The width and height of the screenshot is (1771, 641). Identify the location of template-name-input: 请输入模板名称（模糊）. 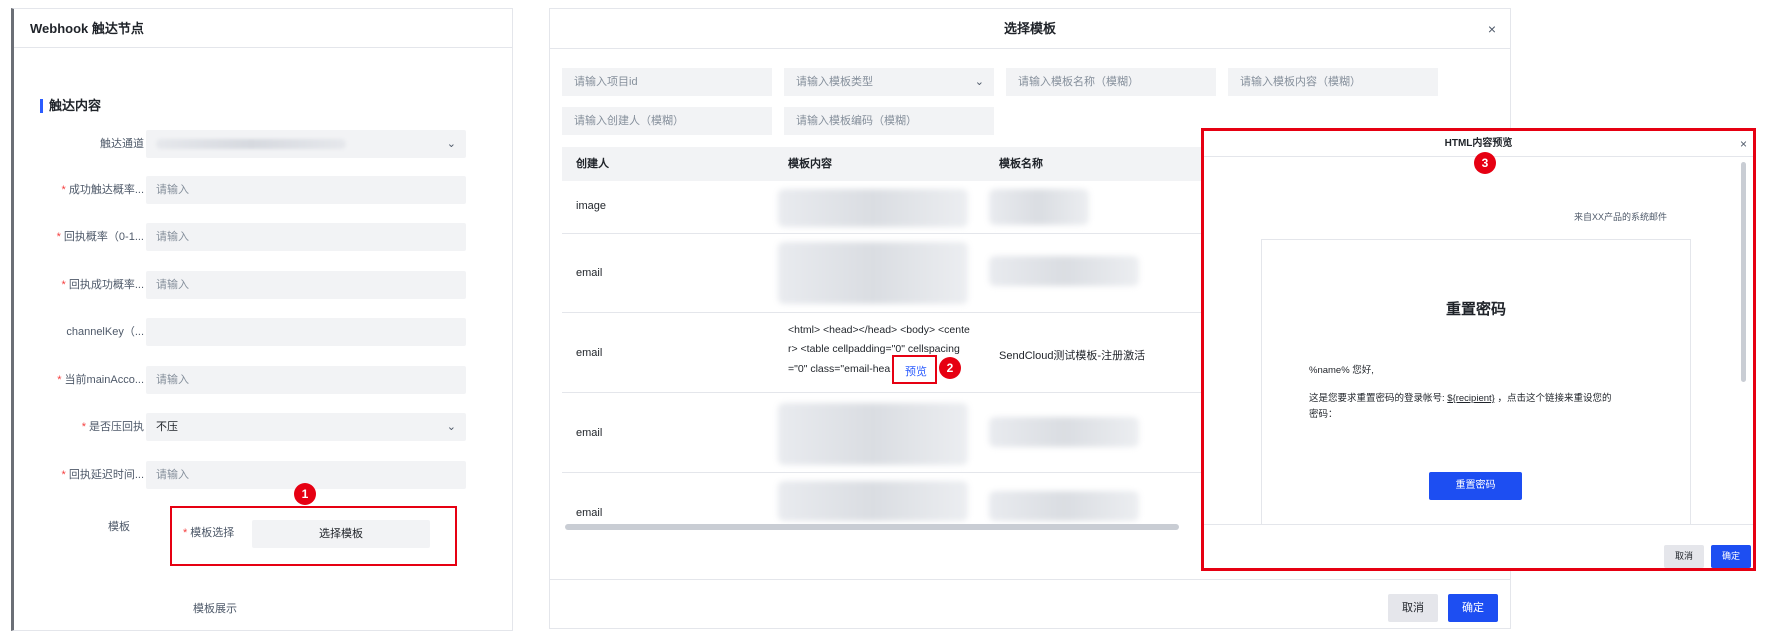
(1111, 82).